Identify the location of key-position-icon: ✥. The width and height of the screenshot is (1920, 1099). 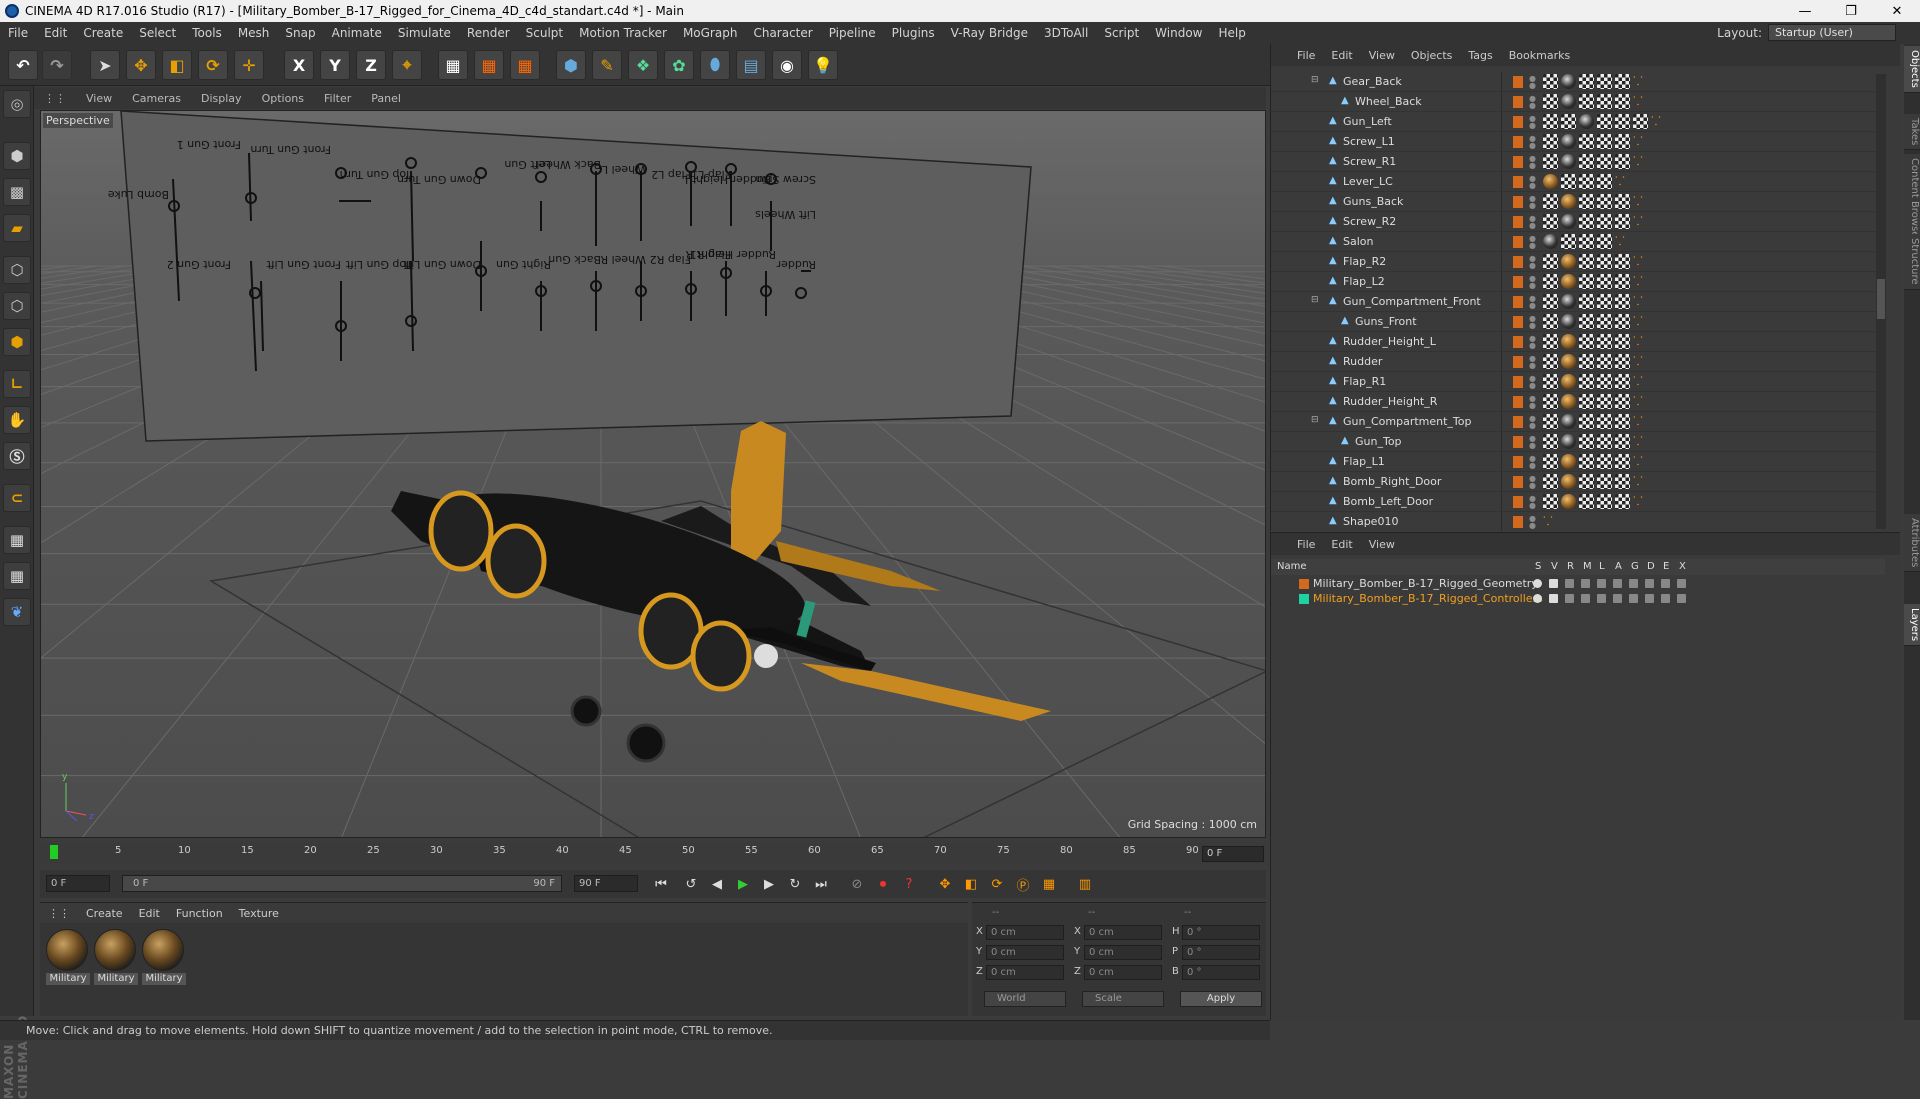
(945, 884).